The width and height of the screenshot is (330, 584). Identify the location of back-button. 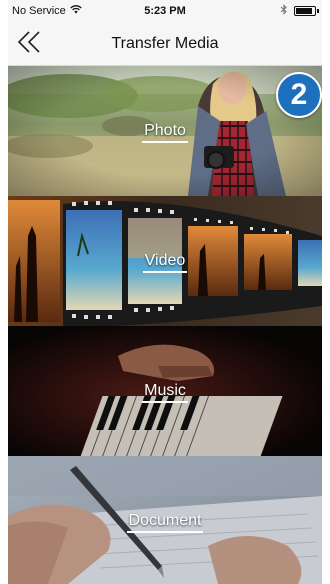
(31, 44).